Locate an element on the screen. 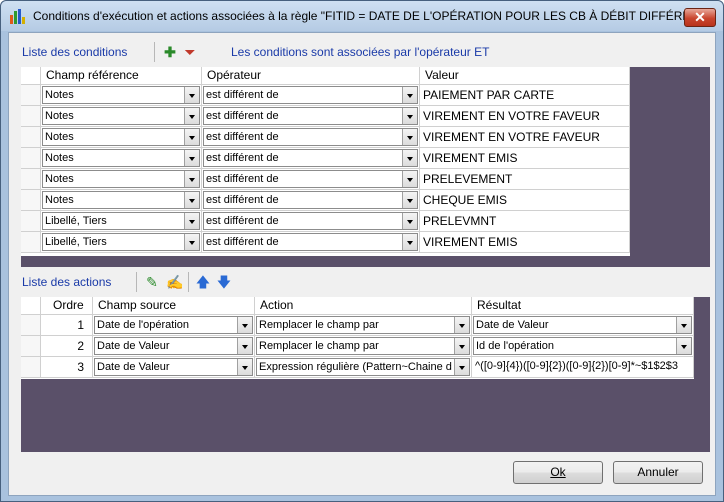 The width and height of the screenshot is (724, 502). valeur-cell: CHEQUE EMIS is located at coordinates (525, 200).